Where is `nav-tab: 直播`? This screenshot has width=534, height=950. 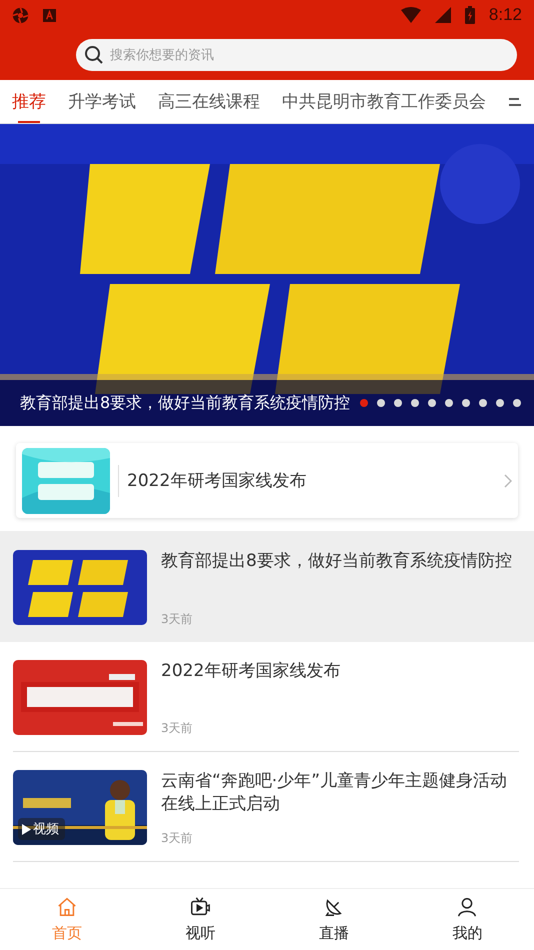 nav-tab: 直播 is located at coordinates (333, 919).